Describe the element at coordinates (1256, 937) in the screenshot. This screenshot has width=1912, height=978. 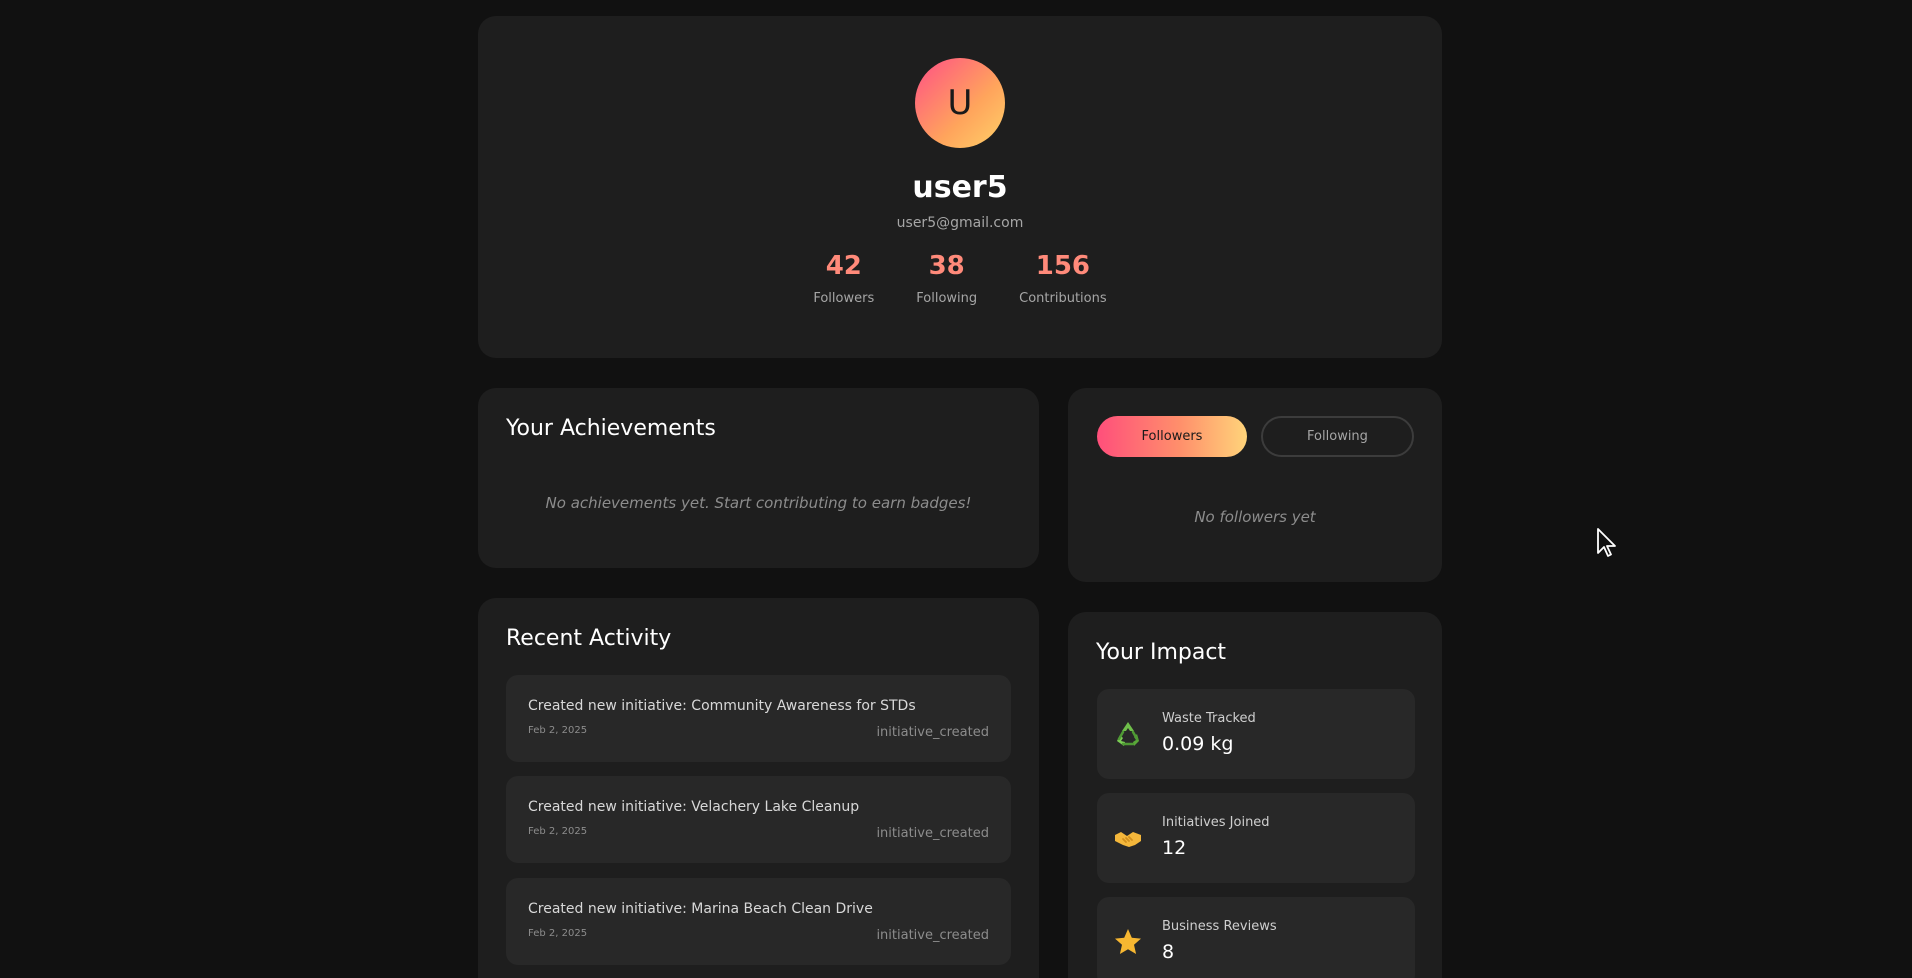
I see `impact-item-reviews: Business Reviews 8` at that location.